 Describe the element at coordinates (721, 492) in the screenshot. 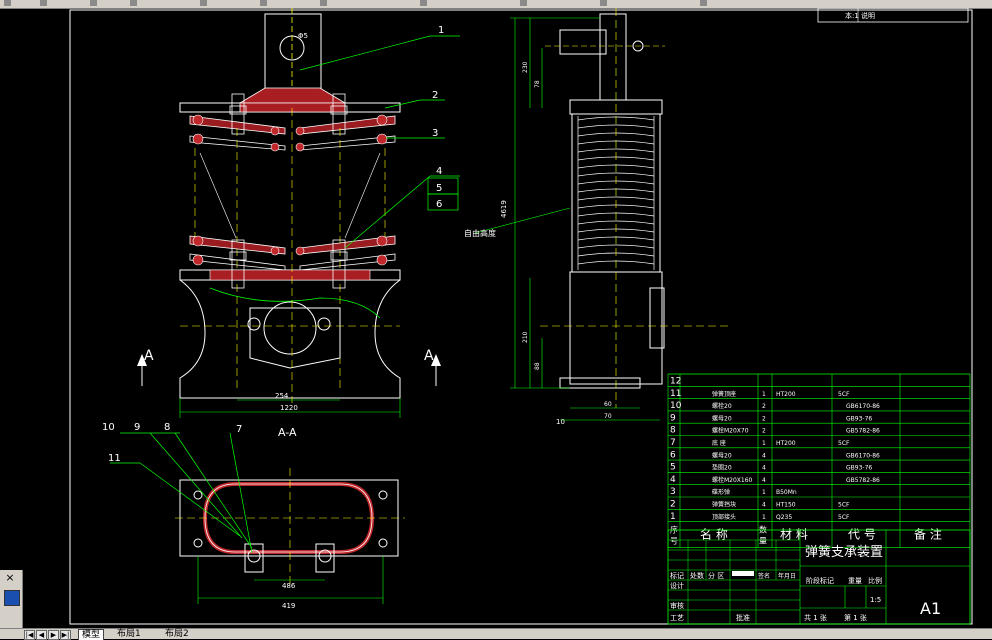

I see `bom-row-name: 碟形弹` at that location.